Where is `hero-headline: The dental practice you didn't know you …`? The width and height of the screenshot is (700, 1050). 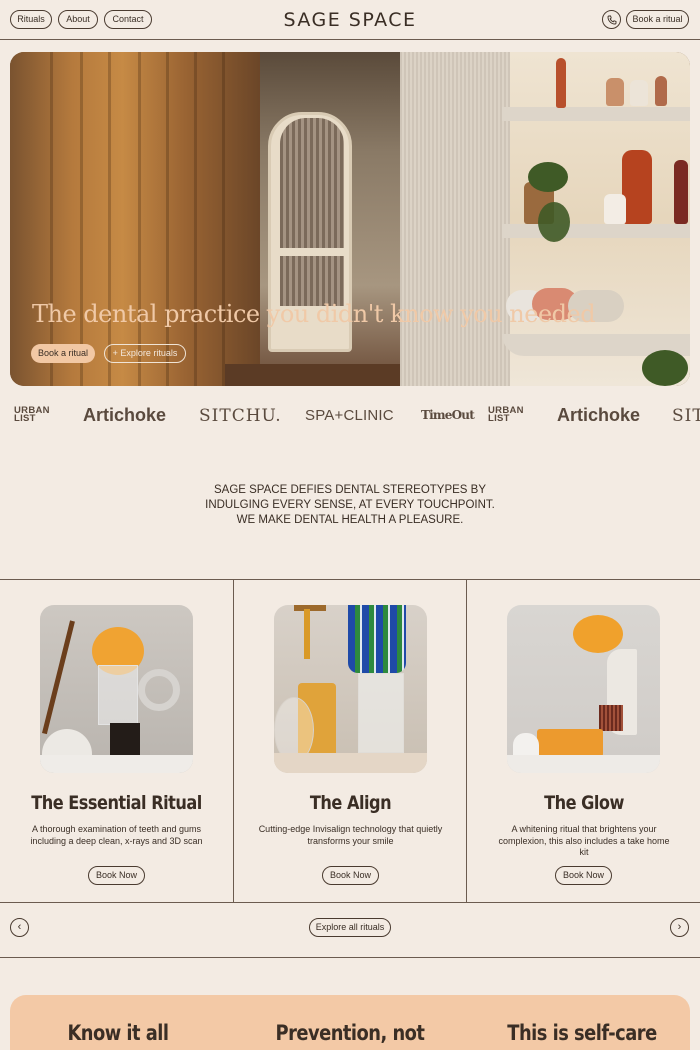
hero-headline: The dental practice you didn't know you … is located at coordinates (314, 314).